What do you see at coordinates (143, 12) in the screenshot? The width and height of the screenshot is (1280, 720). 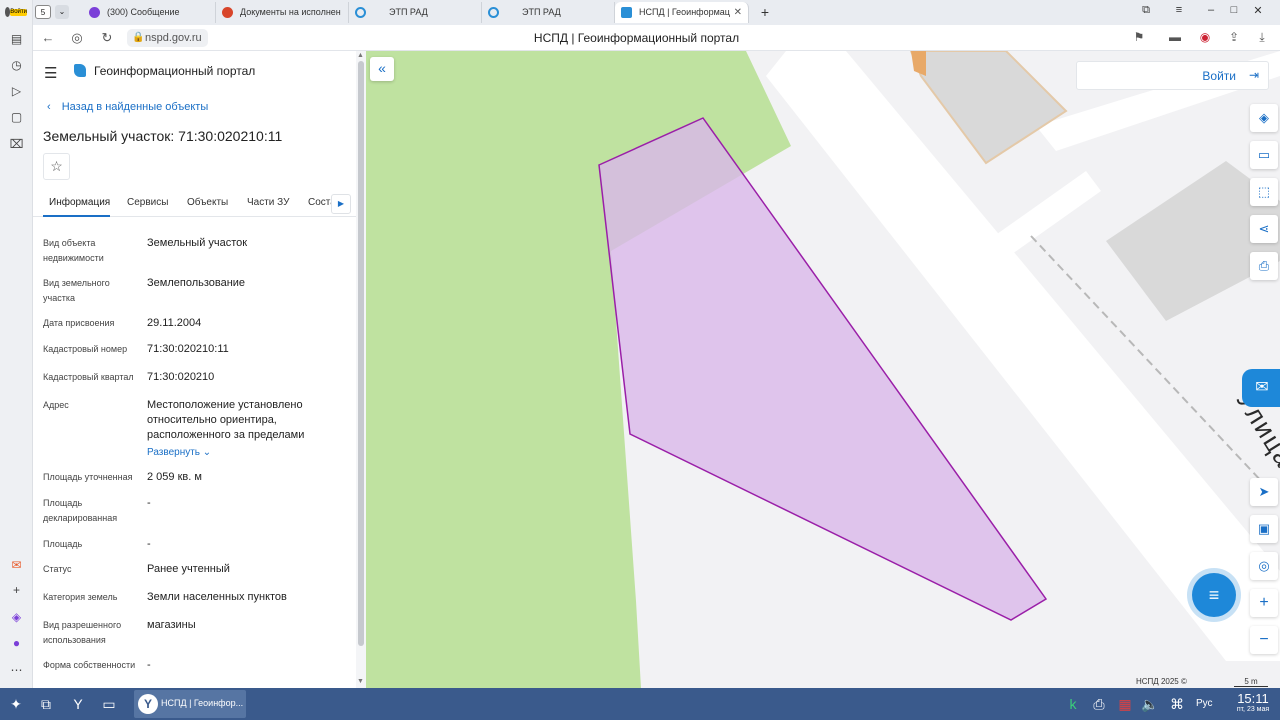 I see `tab-title: (300) Сообщение` at bounding box center [143, 12].